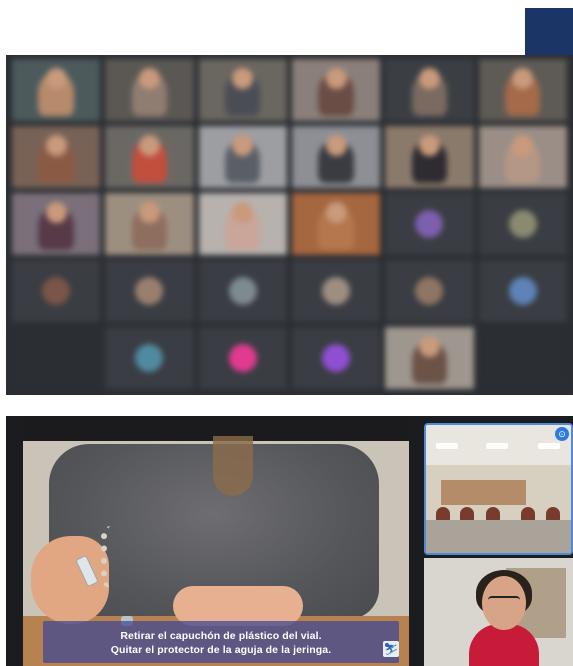 This screenshot has height=666, width=573. Describe the element at coordinates (391, 649) in the screenshot. I see `broadcaster-logo-icon: ⛷` at that location.